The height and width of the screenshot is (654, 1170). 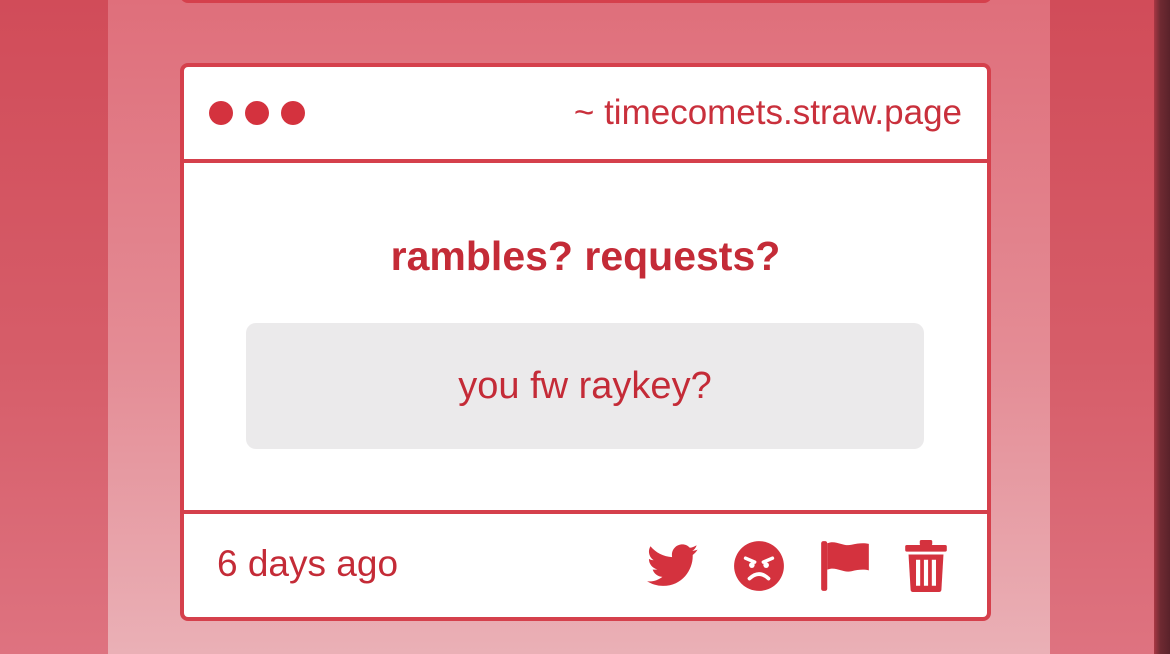 I want to click on left-background-panel, so click(x=54, y=327).